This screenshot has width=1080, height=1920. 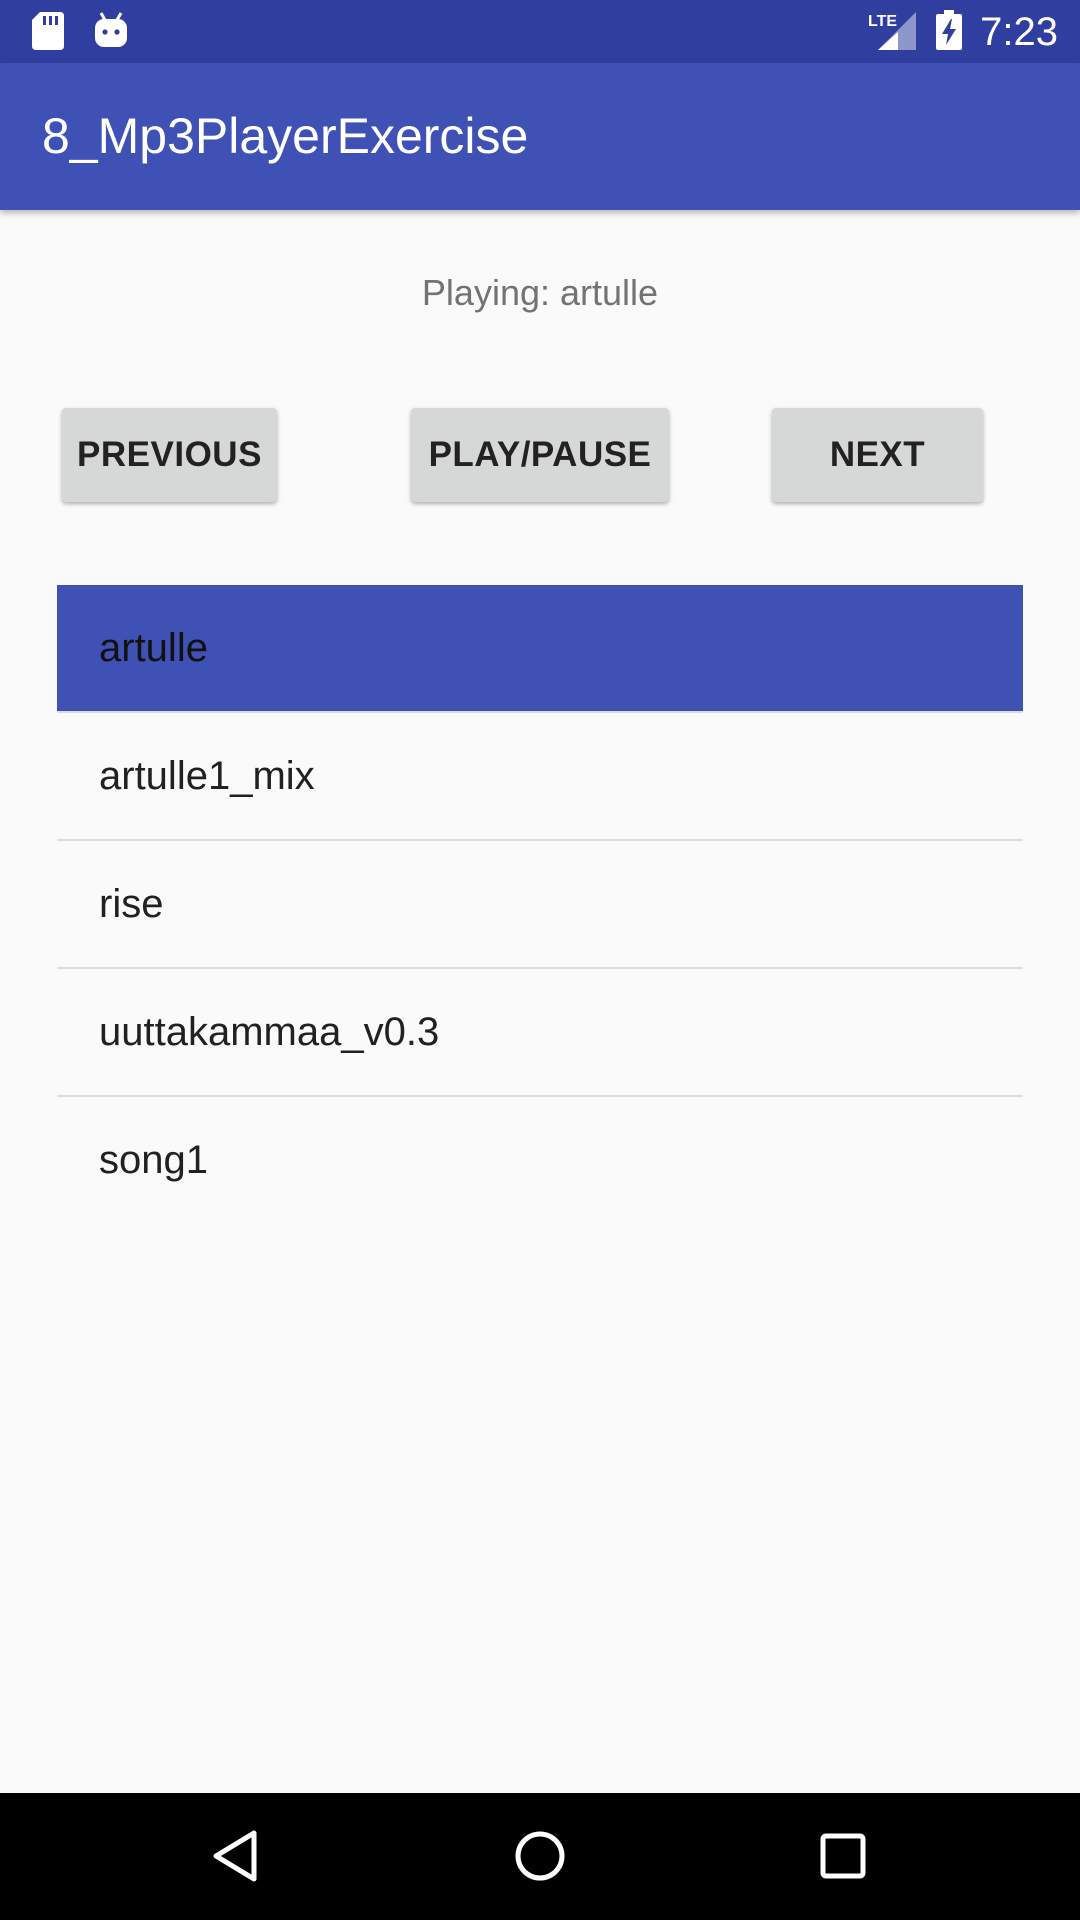 What do you see at coordinates (540, 777) in the screenshot?
I see `track-item: artulle1_mix` at bounding box center [540, 777].